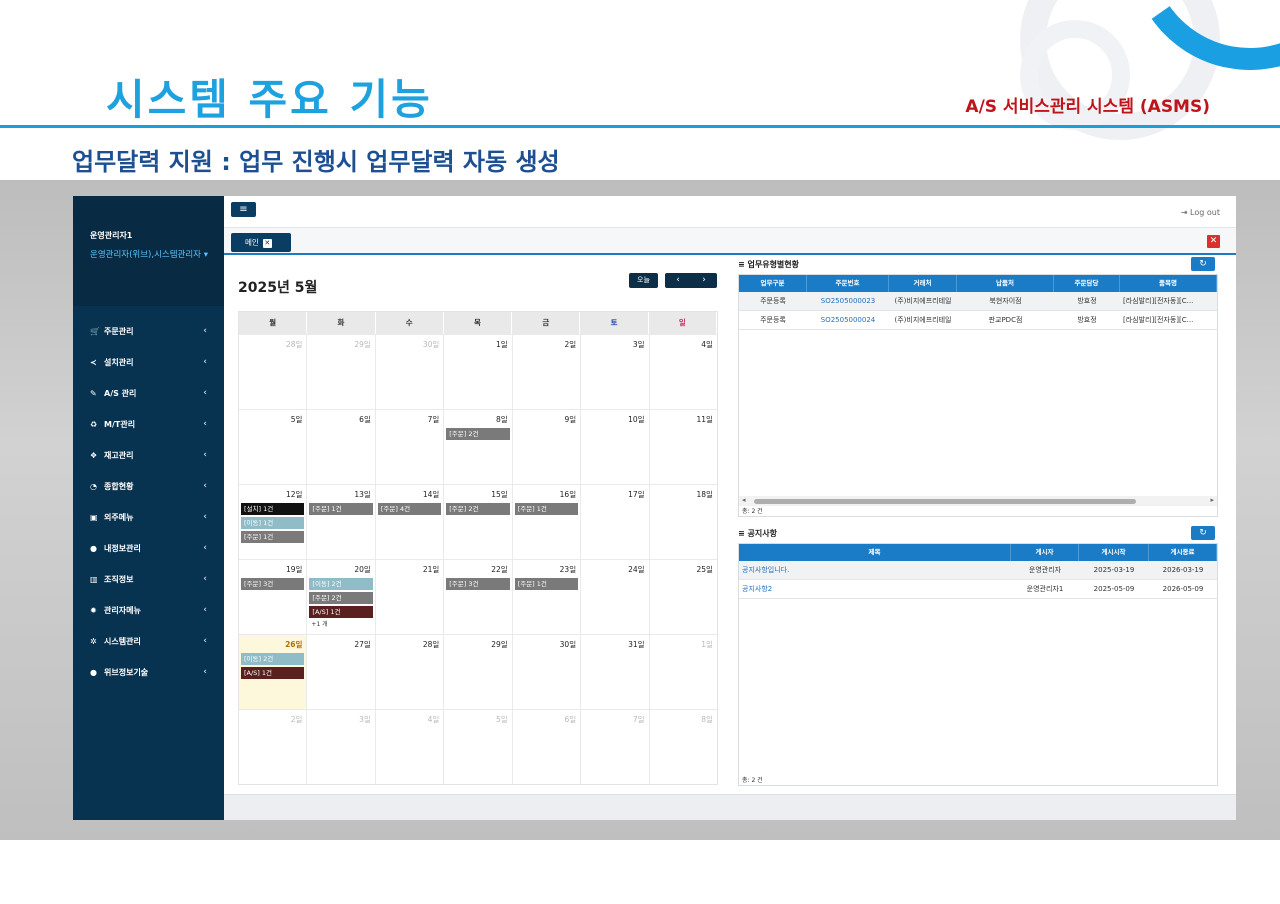  Describe the element at coordinates (267, 243) in the screenshot. I see `close-icon: ✕` at that location.